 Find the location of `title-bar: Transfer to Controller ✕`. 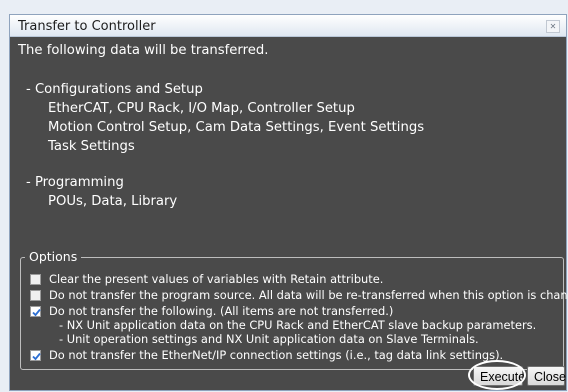

title-bar: Transfer to Controller ✕ is located at coordinates (288, 26).